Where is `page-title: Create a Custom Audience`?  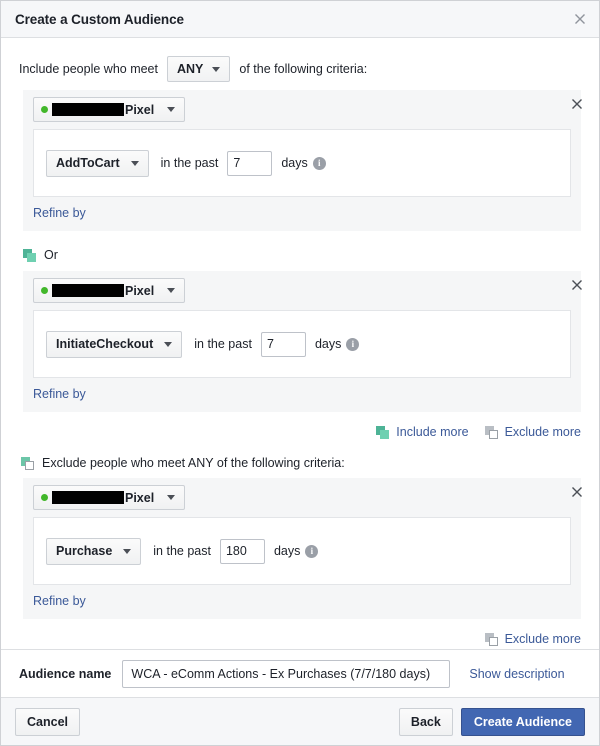 page-title: Create a Custom Audience is located at coordinates (99, 19).